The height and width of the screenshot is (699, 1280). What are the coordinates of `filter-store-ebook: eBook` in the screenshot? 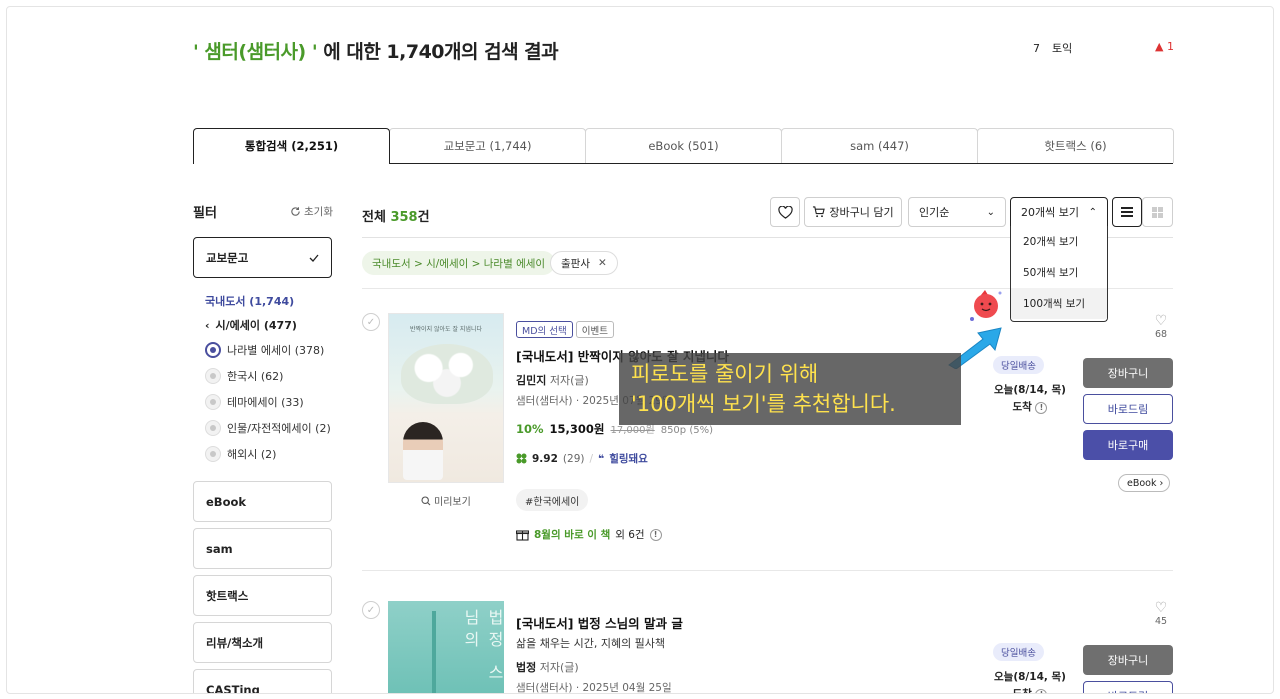 It's located at (262, 501).